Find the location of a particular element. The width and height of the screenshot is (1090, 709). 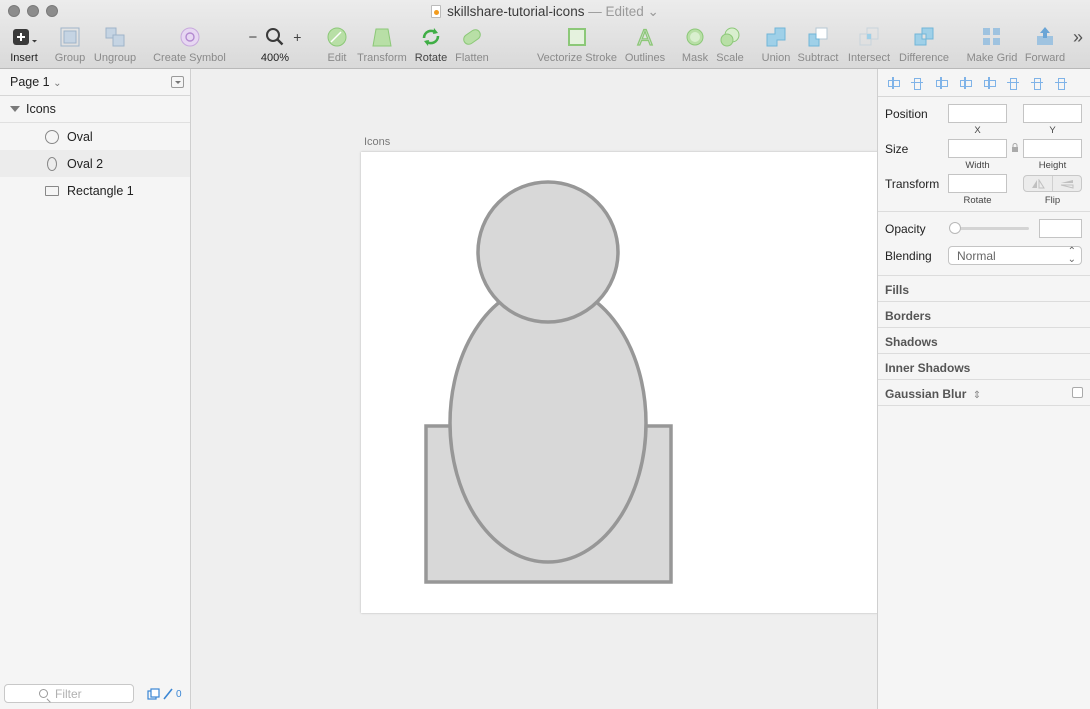

gaussian-blur-section: Gaussian Blur ⇕ is located at coordinates (984, 393).